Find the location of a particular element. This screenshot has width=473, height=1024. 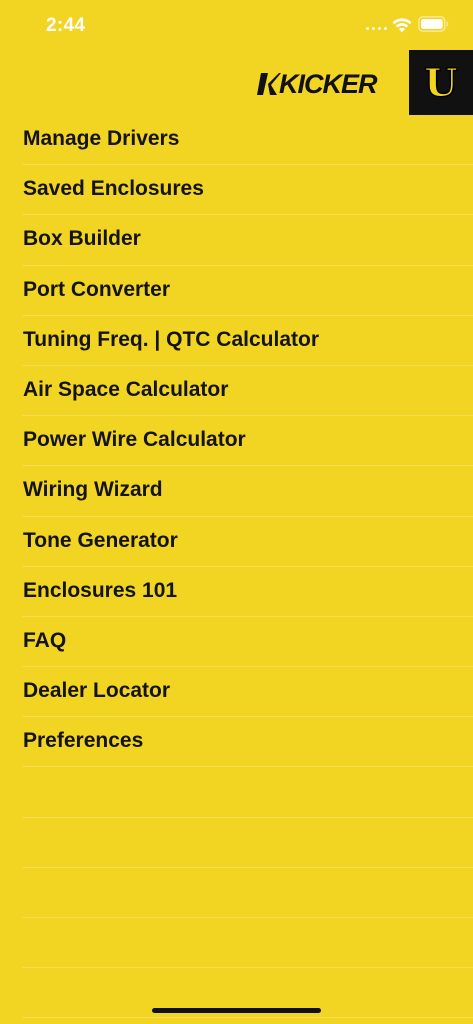

menu-item-label: Air Space Calculator is located at coordinates (126, 389).